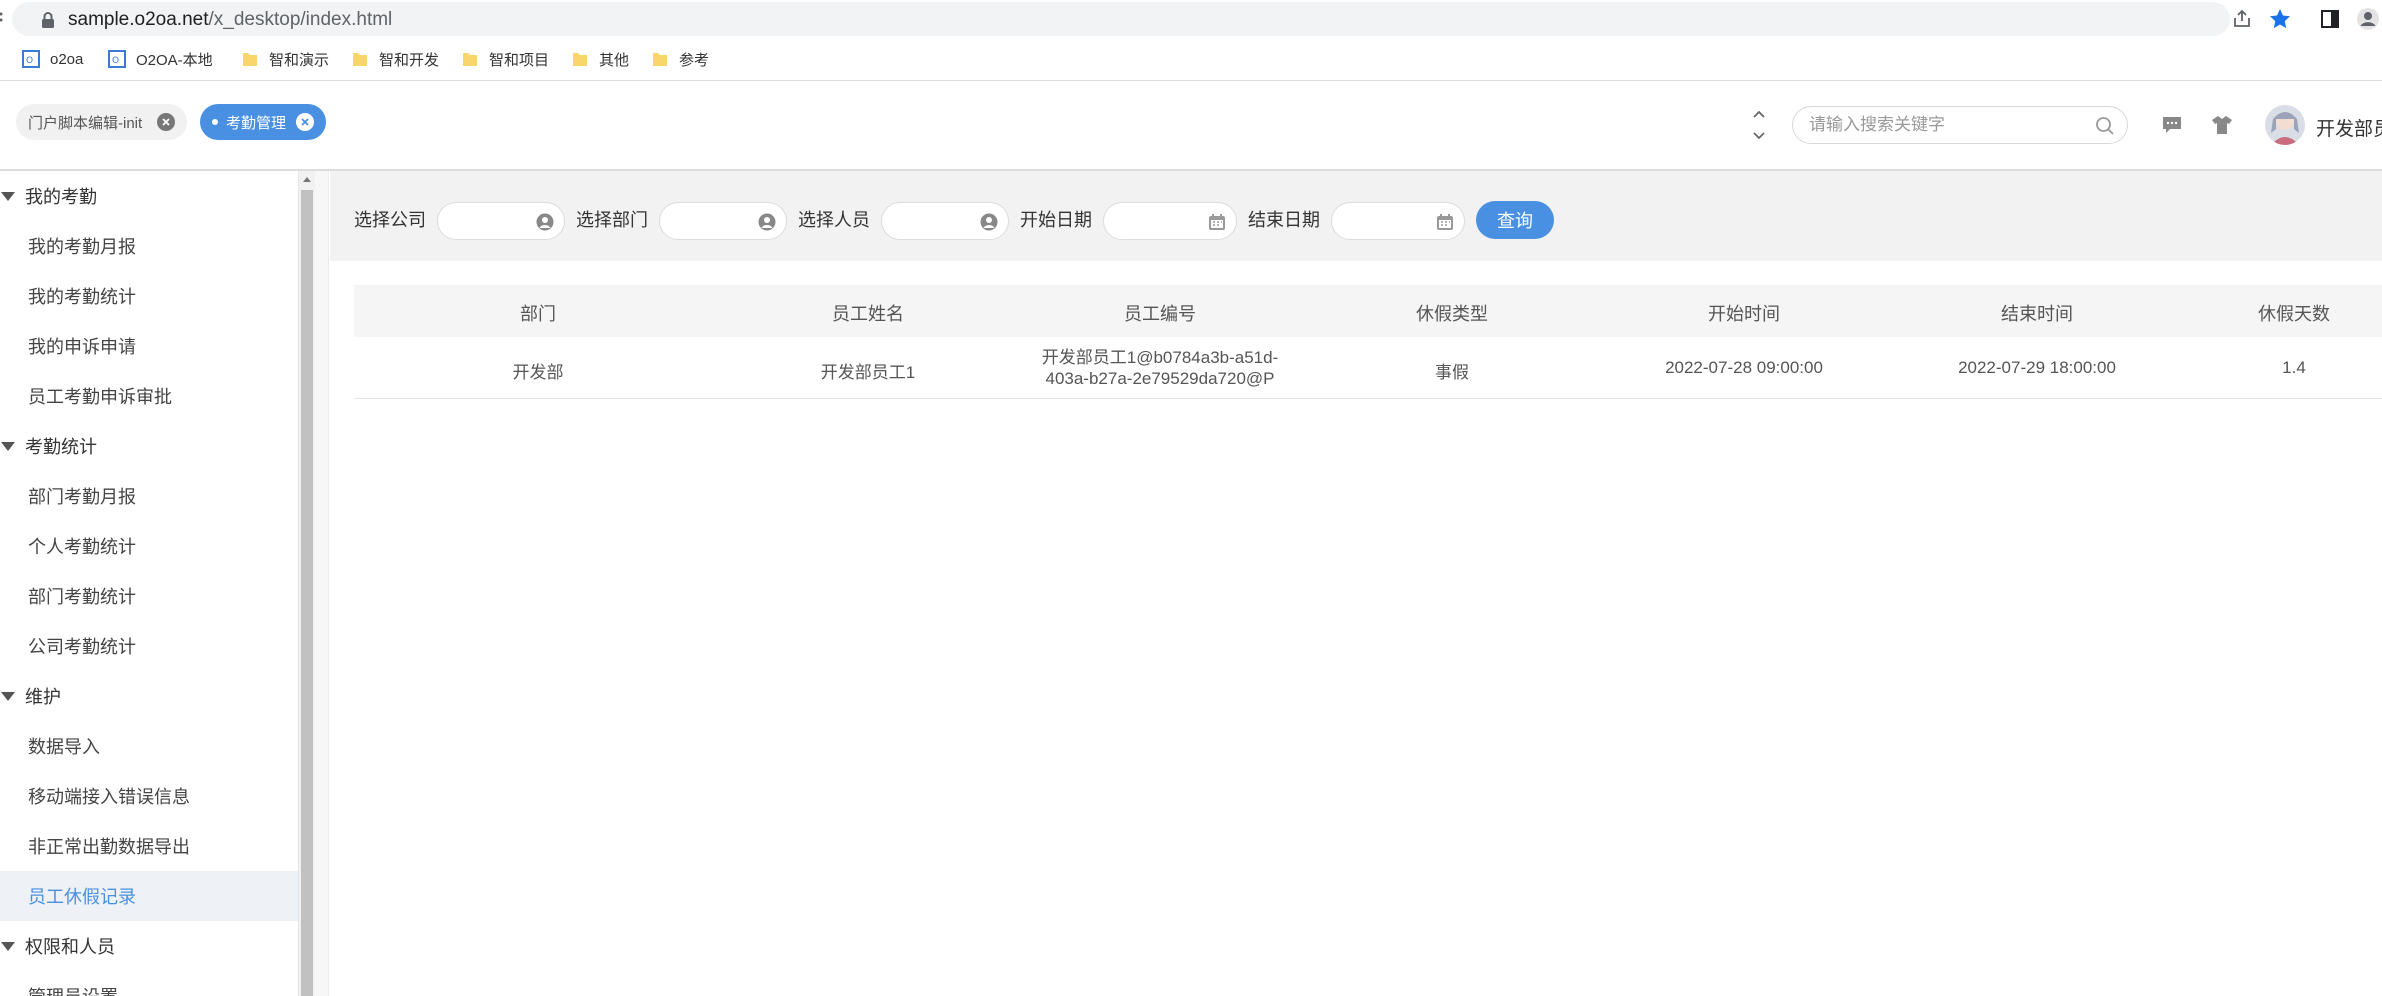 The width and height of the screenshot is (2382, 996). What do you see at coordinates (3, 18) in the screenshot?
I see `menu-dots-icon` at bounding box center [3, 18].